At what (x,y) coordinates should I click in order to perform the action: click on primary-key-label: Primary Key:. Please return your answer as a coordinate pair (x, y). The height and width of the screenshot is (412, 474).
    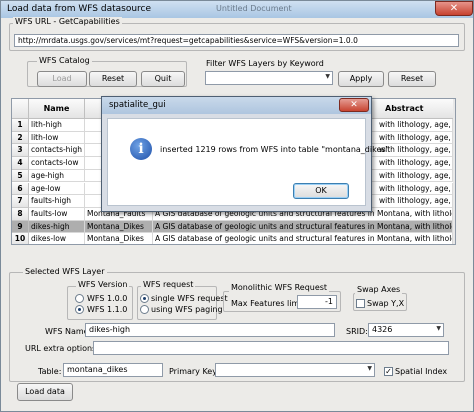
    Looking at the image, I should click on (194, 371).